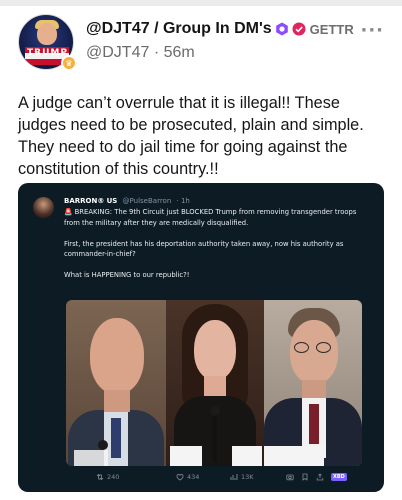 The height and width of the screenshot is (500, 402). Describe the element at coordinates (339, 477) in the screenshot. I see `x-badge: XBD` at that location.